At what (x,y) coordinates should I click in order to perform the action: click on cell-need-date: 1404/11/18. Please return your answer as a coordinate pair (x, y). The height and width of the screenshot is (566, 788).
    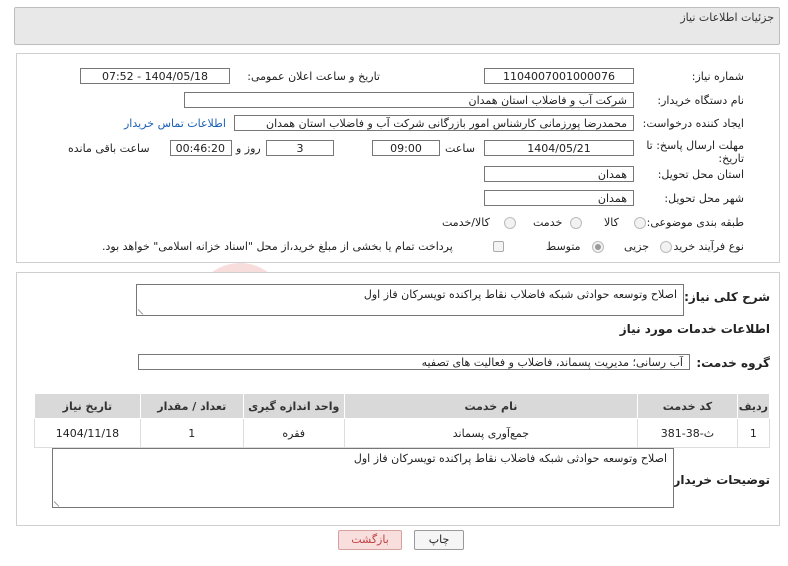
    Looking at the image, I should click on (87, 433).